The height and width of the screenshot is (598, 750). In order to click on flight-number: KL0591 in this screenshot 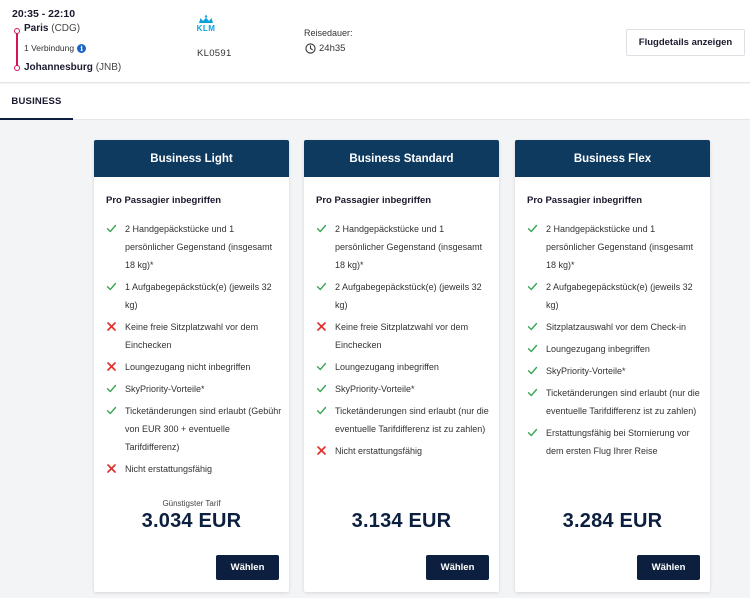, I will do `click(214, 53)`.